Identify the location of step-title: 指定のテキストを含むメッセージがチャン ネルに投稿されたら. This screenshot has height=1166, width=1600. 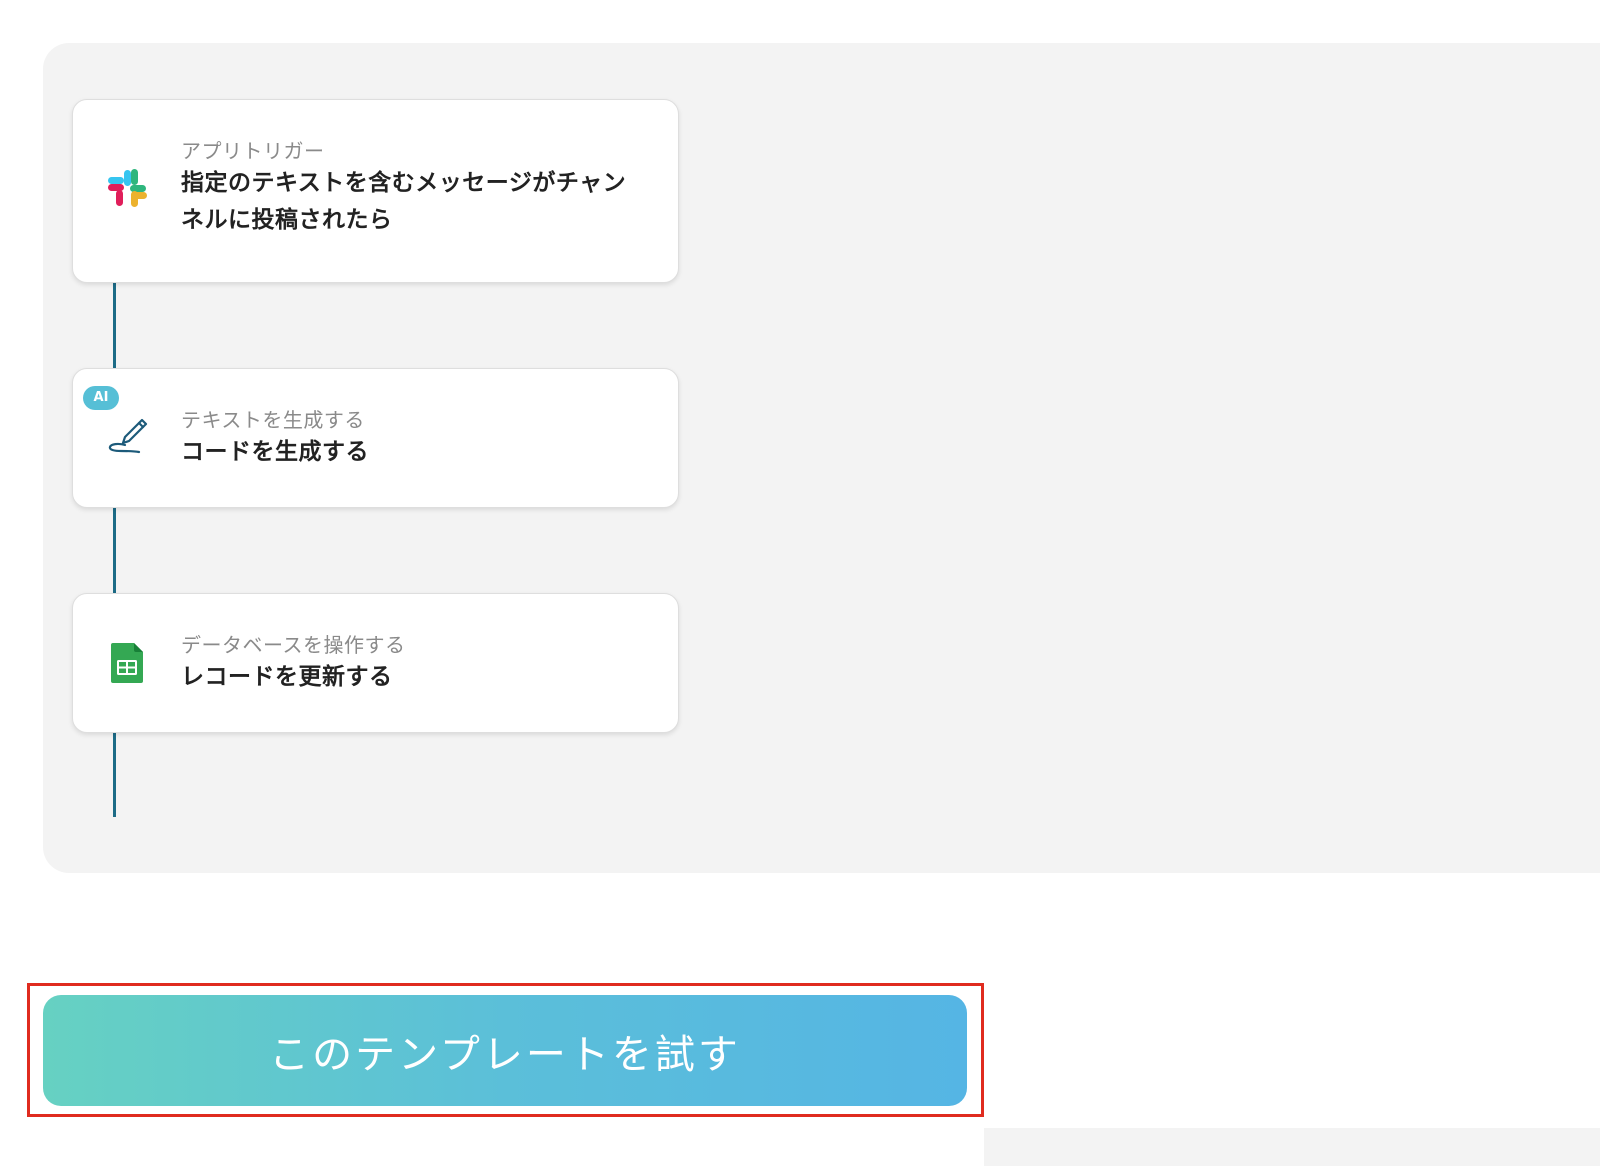
(414, 202).